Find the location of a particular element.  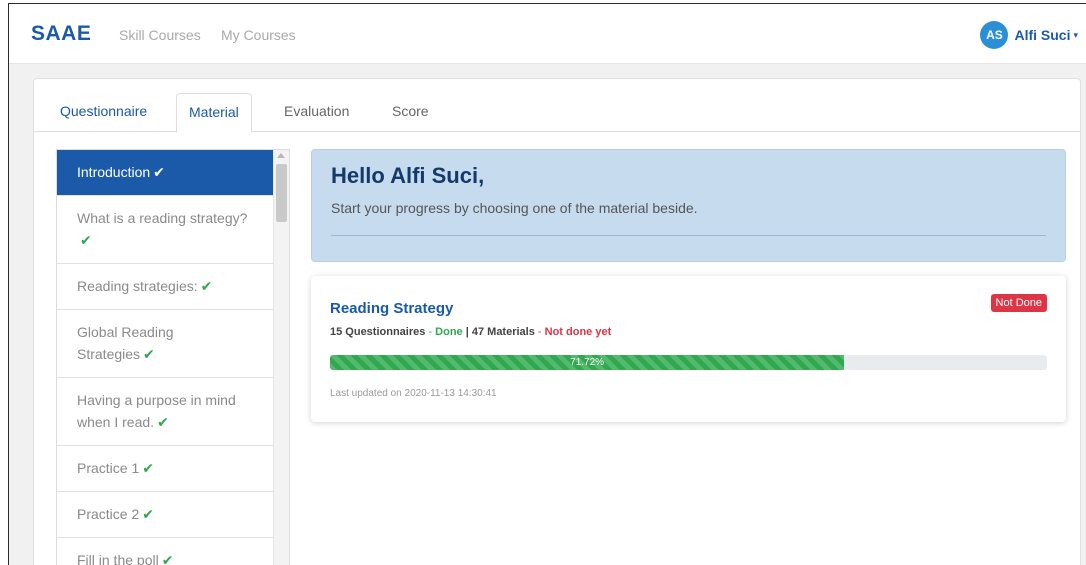

material-item-practice-1: Practice 1 ✔ is located at coordinates (166, 469).